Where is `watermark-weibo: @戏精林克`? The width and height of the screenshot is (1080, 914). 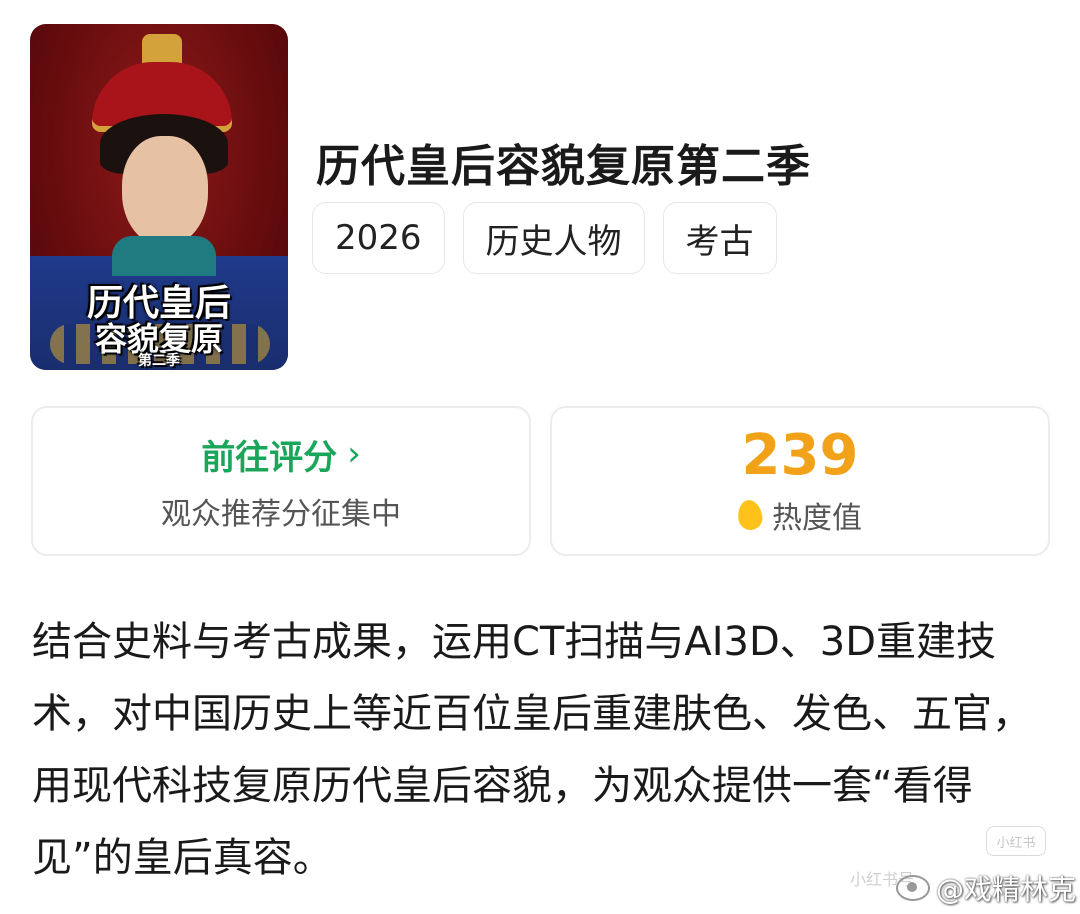 watermark-weibo: @戏精林克 is located at coordinates (986, 888).